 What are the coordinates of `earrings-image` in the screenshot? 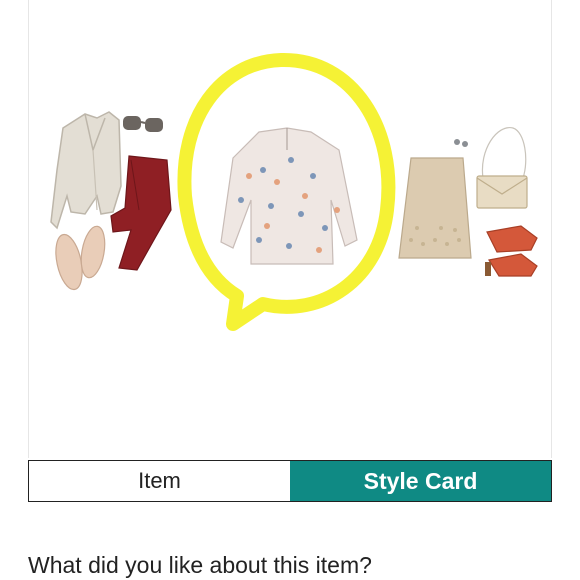 It's located at (461, 143).